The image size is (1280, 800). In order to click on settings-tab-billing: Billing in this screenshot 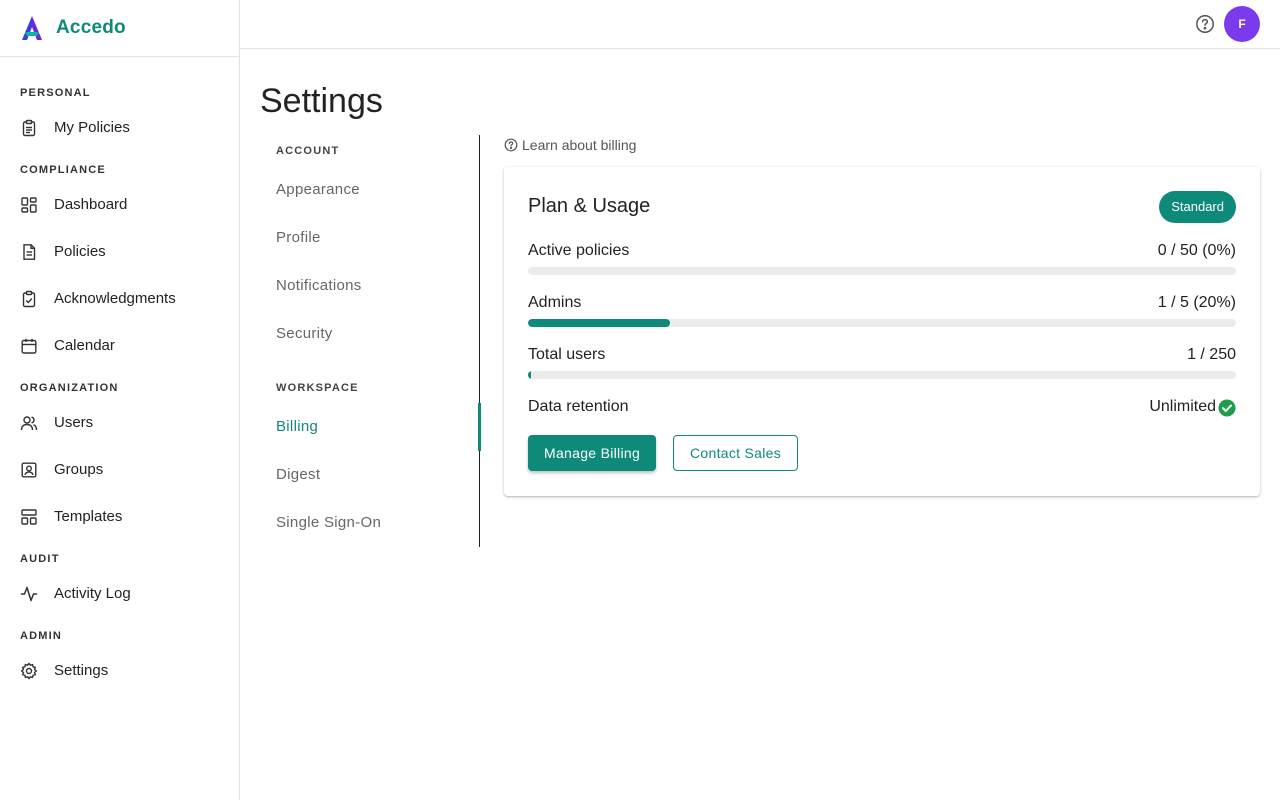, I will do `click(370, 427)`.